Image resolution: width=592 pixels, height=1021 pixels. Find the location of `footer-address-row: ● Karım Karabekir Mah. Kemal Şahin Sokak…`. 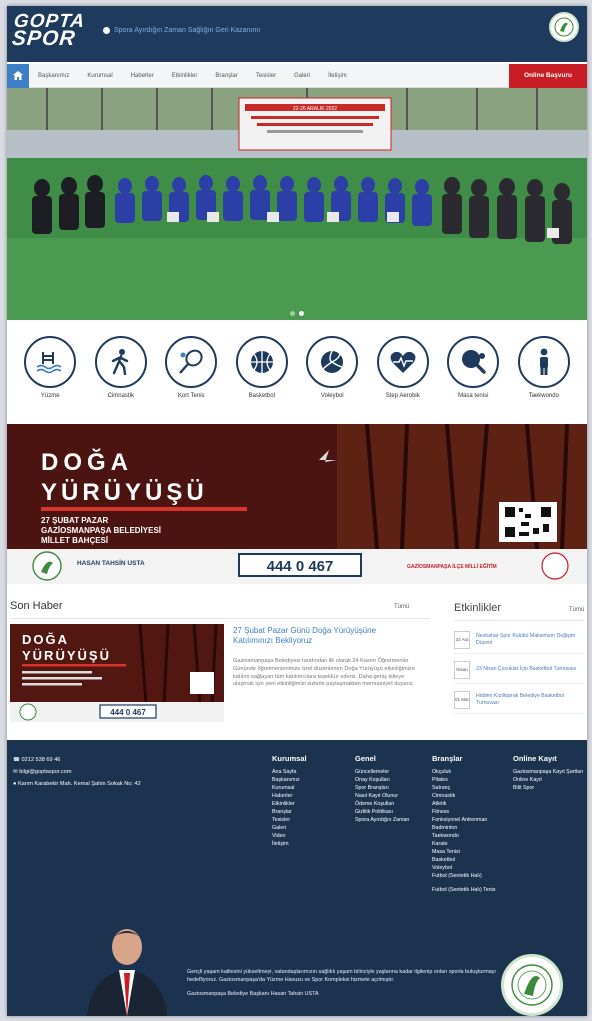

footer-address-row: ● Karım Karabekir Mah. Kemal Şahin Sokak… is located at coordinates (77, 784).